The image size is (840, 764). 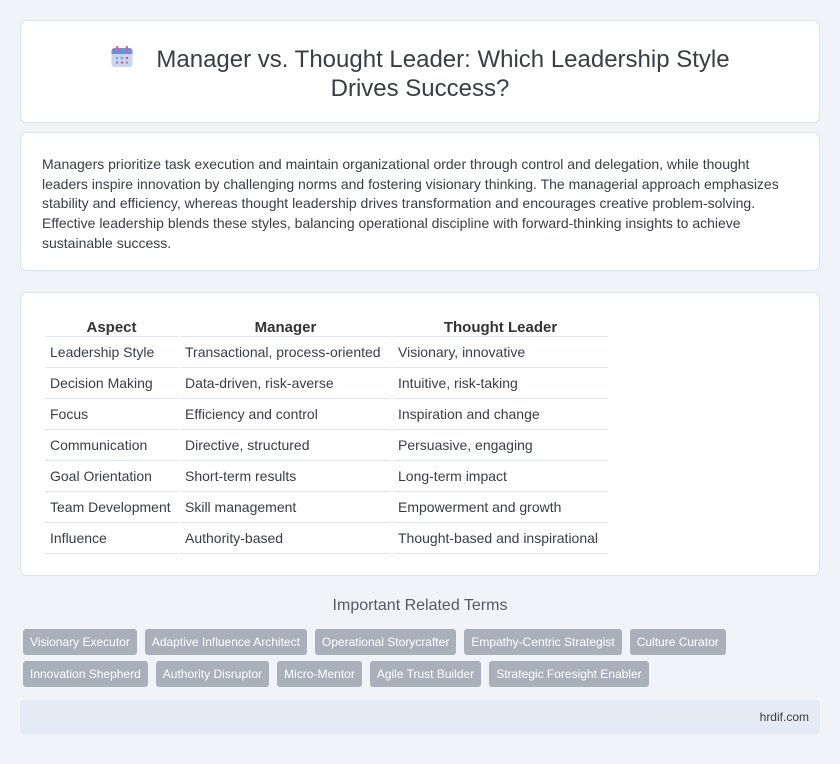 I want to click on footer-bar: hrdif.com, so click(x=420, y=717).